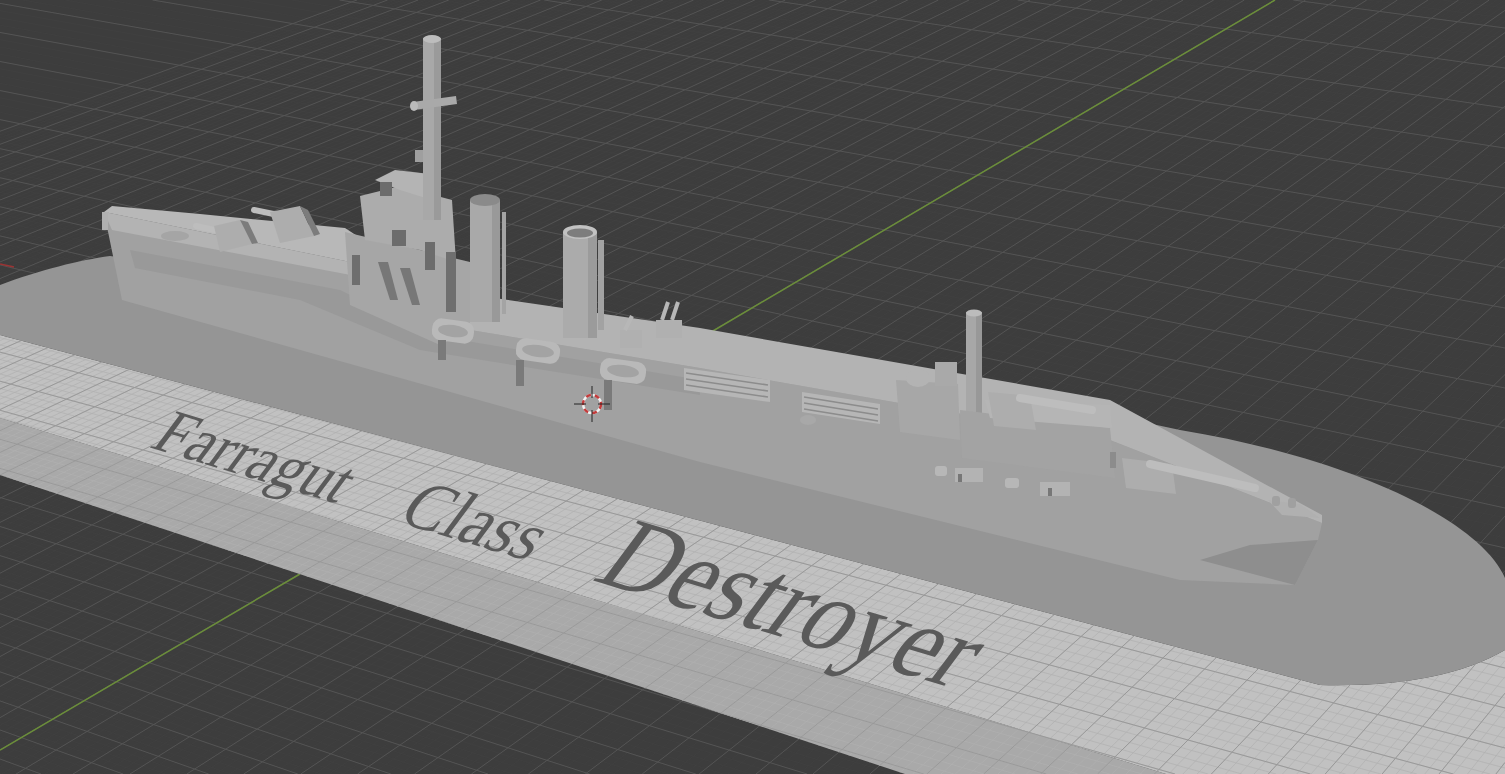 The height and width of the screenshot is (774, 1505). What do you see at coordinates (794, 603) in the screenshot?
I see `model-label-word: Destroyer` at bounding box center [794, 603].